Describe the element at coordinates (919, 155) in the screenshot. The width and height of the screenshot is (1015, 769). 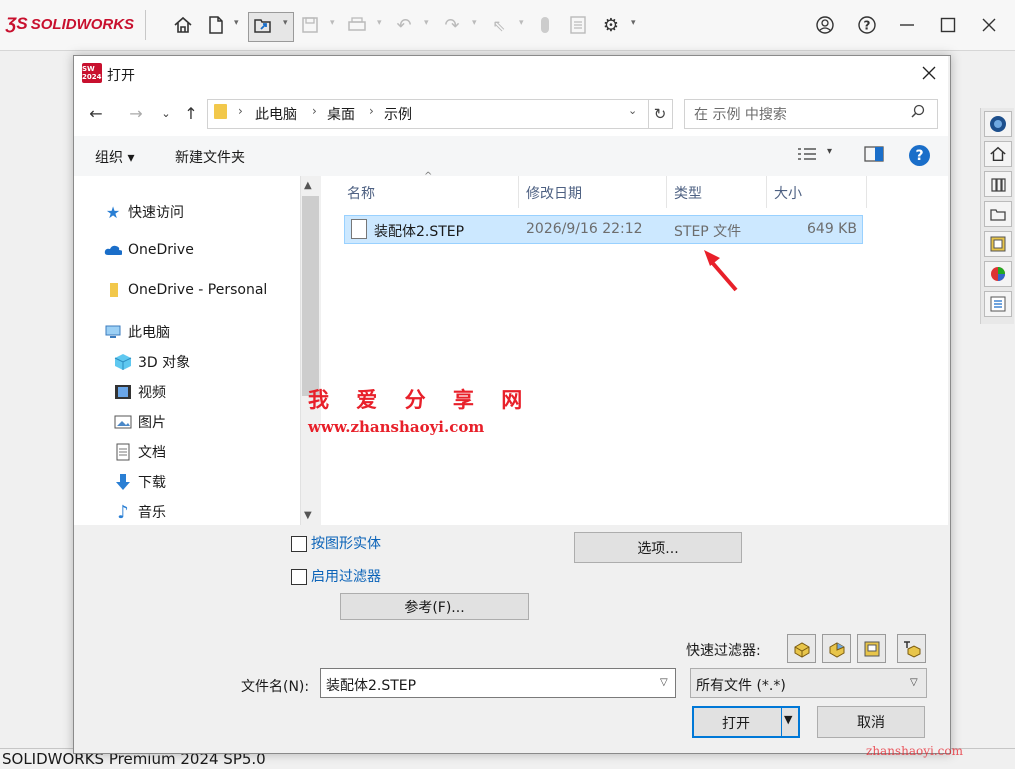
I see `dialog-help-icon: ?` at that location.